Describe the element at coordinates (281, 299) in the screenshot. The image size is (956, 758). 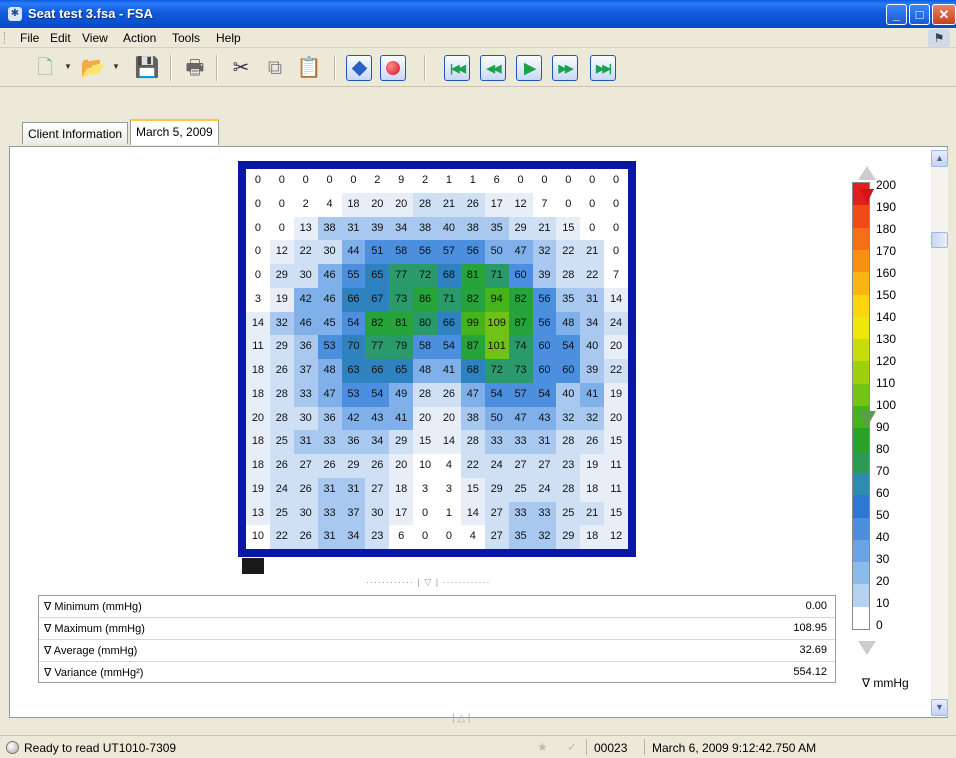
I see `pressure-cell: 19` at that location.